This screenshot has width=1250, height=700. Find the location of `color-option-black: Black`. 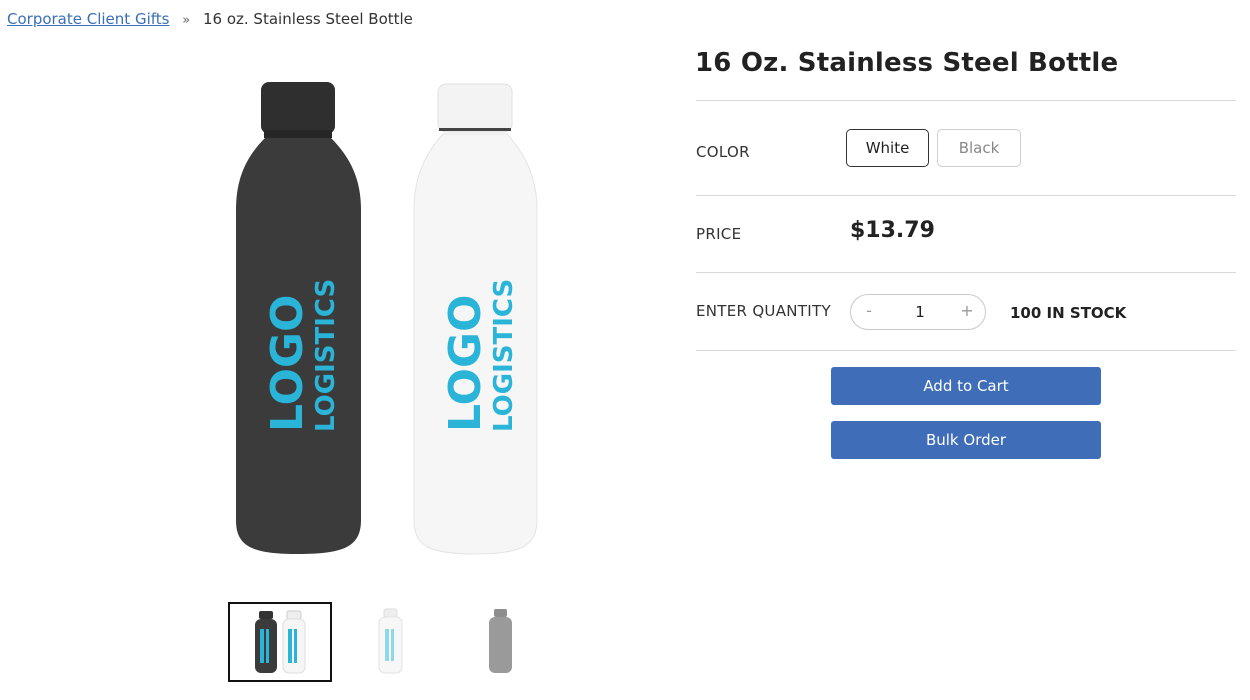

color-option-black: Black is located at coordinates (979, 148).